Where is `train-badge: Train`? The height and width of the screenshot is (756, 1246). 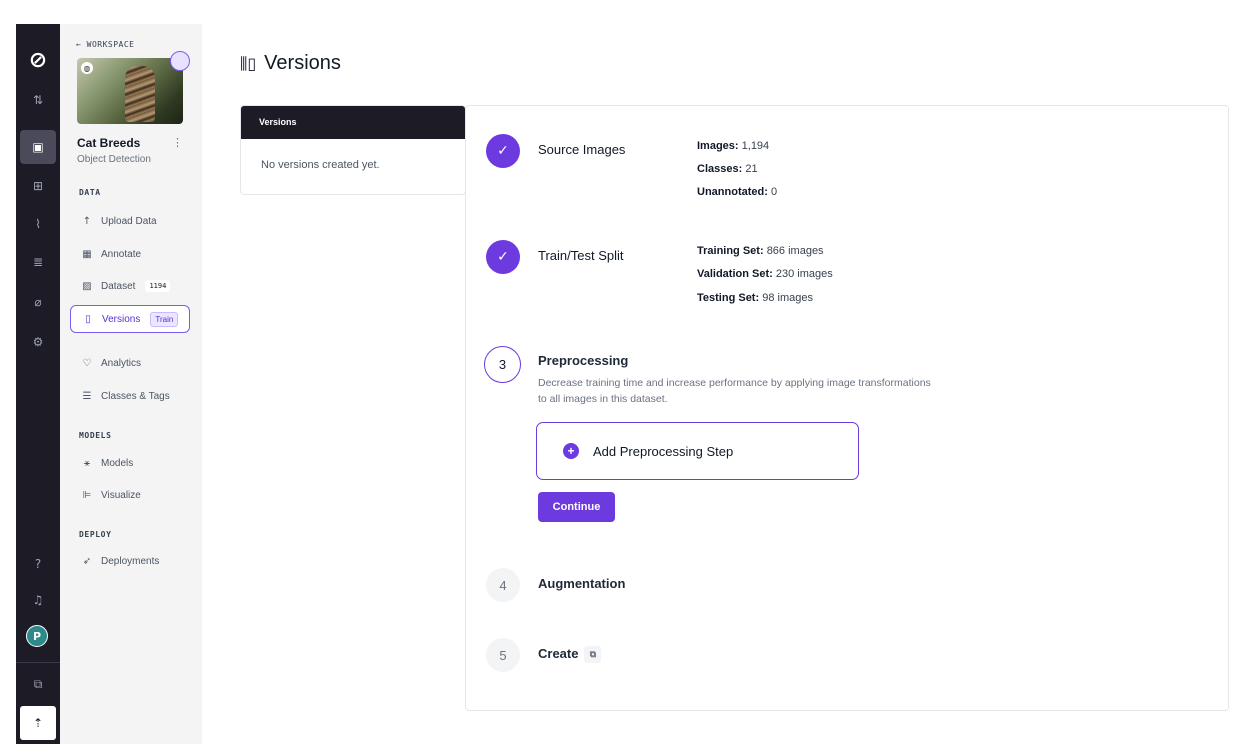 train-badge: Train is located at coordinates (164, 319).